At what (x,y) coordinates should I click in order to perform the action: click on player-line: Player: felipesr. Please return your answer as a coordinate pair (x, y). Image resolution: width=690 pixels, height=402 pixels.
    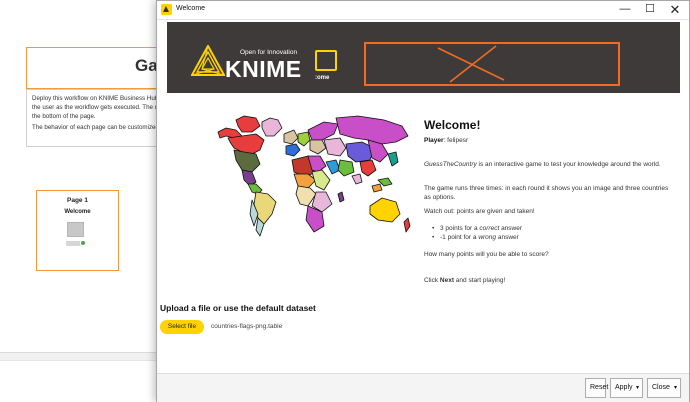
    Looking at the image, I should click on (446, 140).